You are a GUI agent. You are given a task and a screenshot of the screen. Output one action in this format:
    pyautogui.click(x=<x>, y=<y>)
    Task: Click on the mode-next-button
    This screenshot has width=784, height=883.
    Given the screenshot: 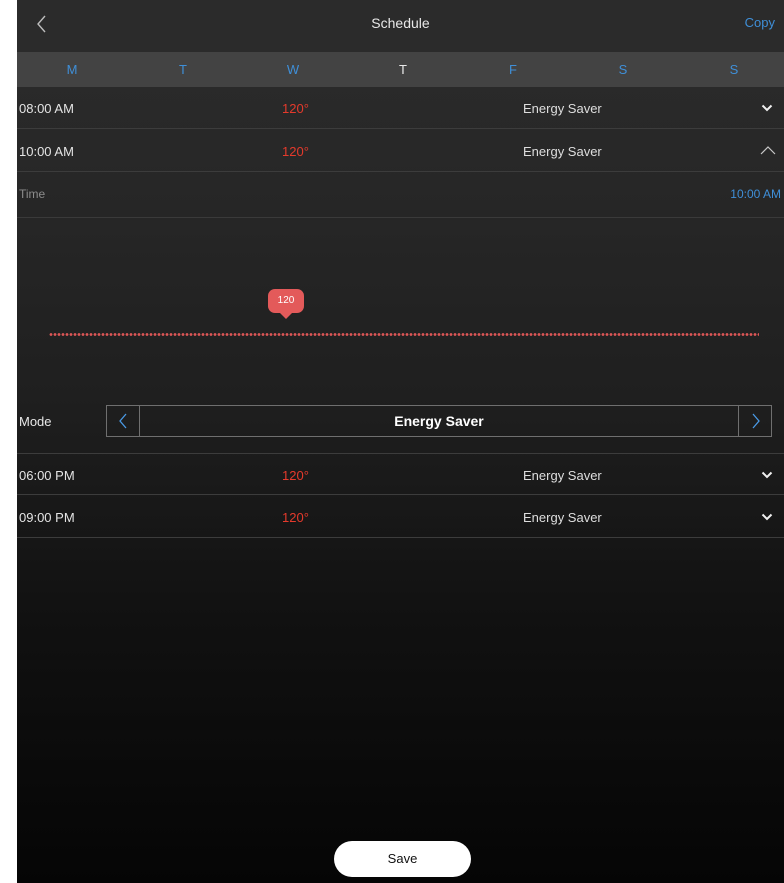 What is the action you would take?
    pyautogui.click(x=754, y=421)
    